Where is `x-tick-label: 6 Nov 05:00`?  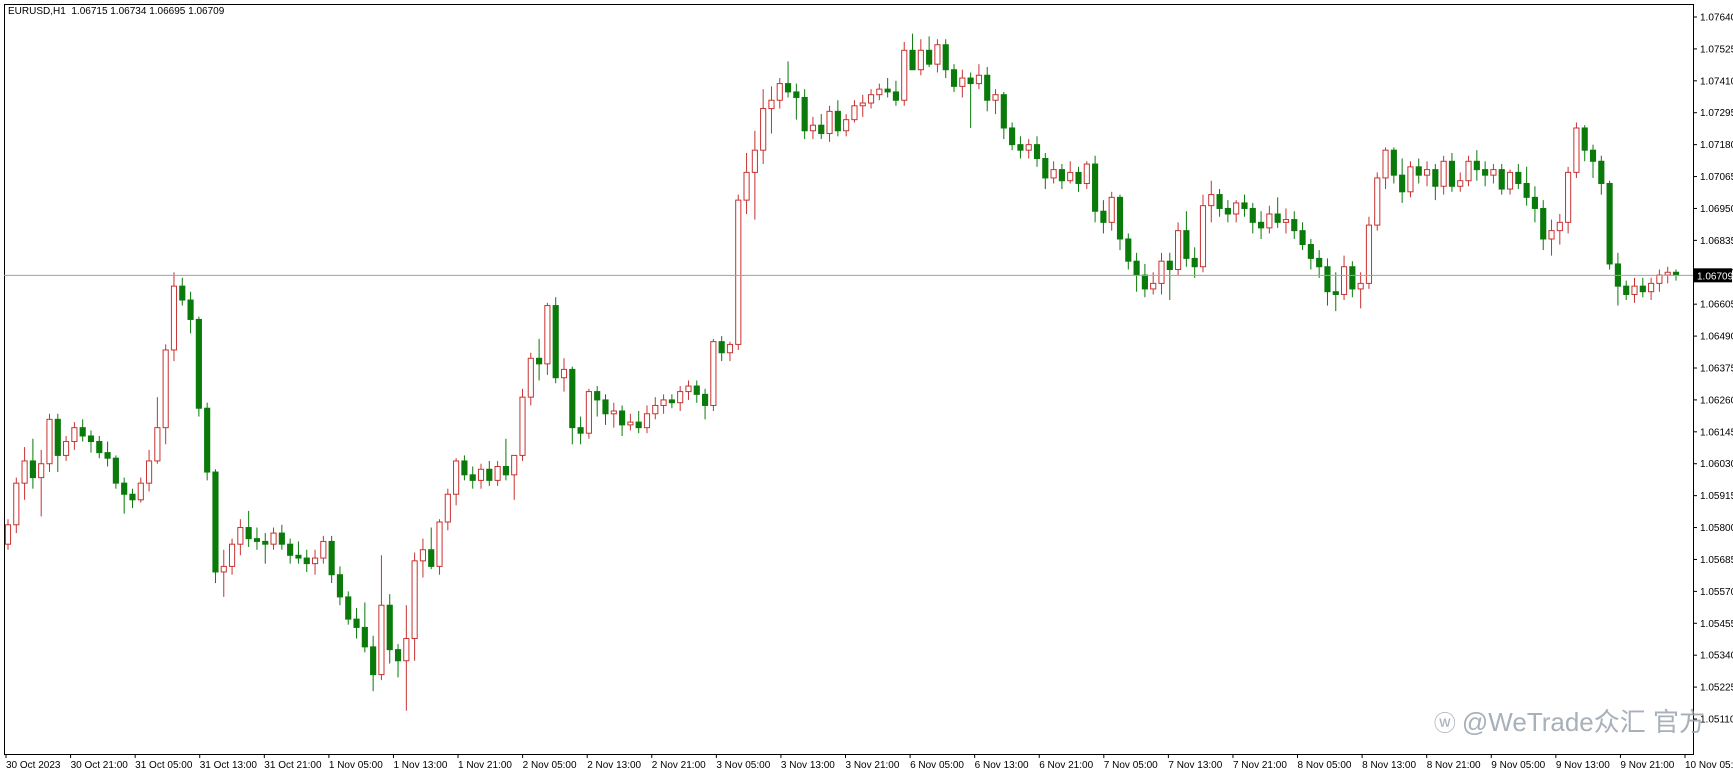
x-tick-label: 6 Nov 05:00 is located at coordinates (937, 765).